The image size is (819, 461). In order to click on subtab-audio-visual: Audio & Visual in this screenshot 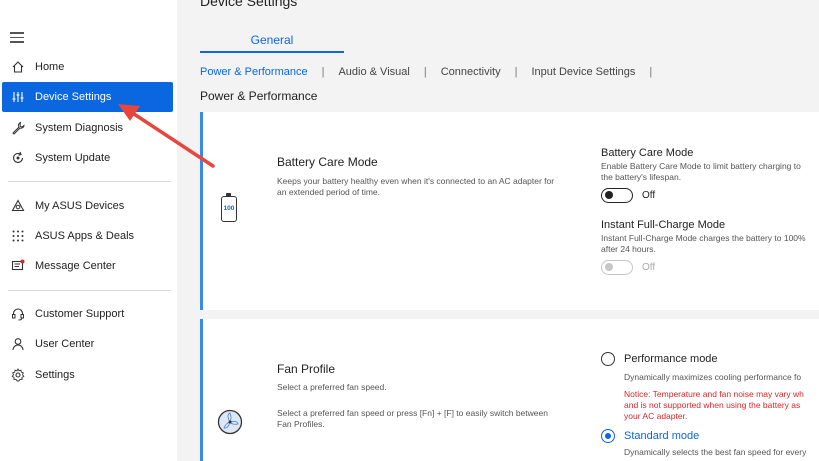, I will do `click(373, 72)`.